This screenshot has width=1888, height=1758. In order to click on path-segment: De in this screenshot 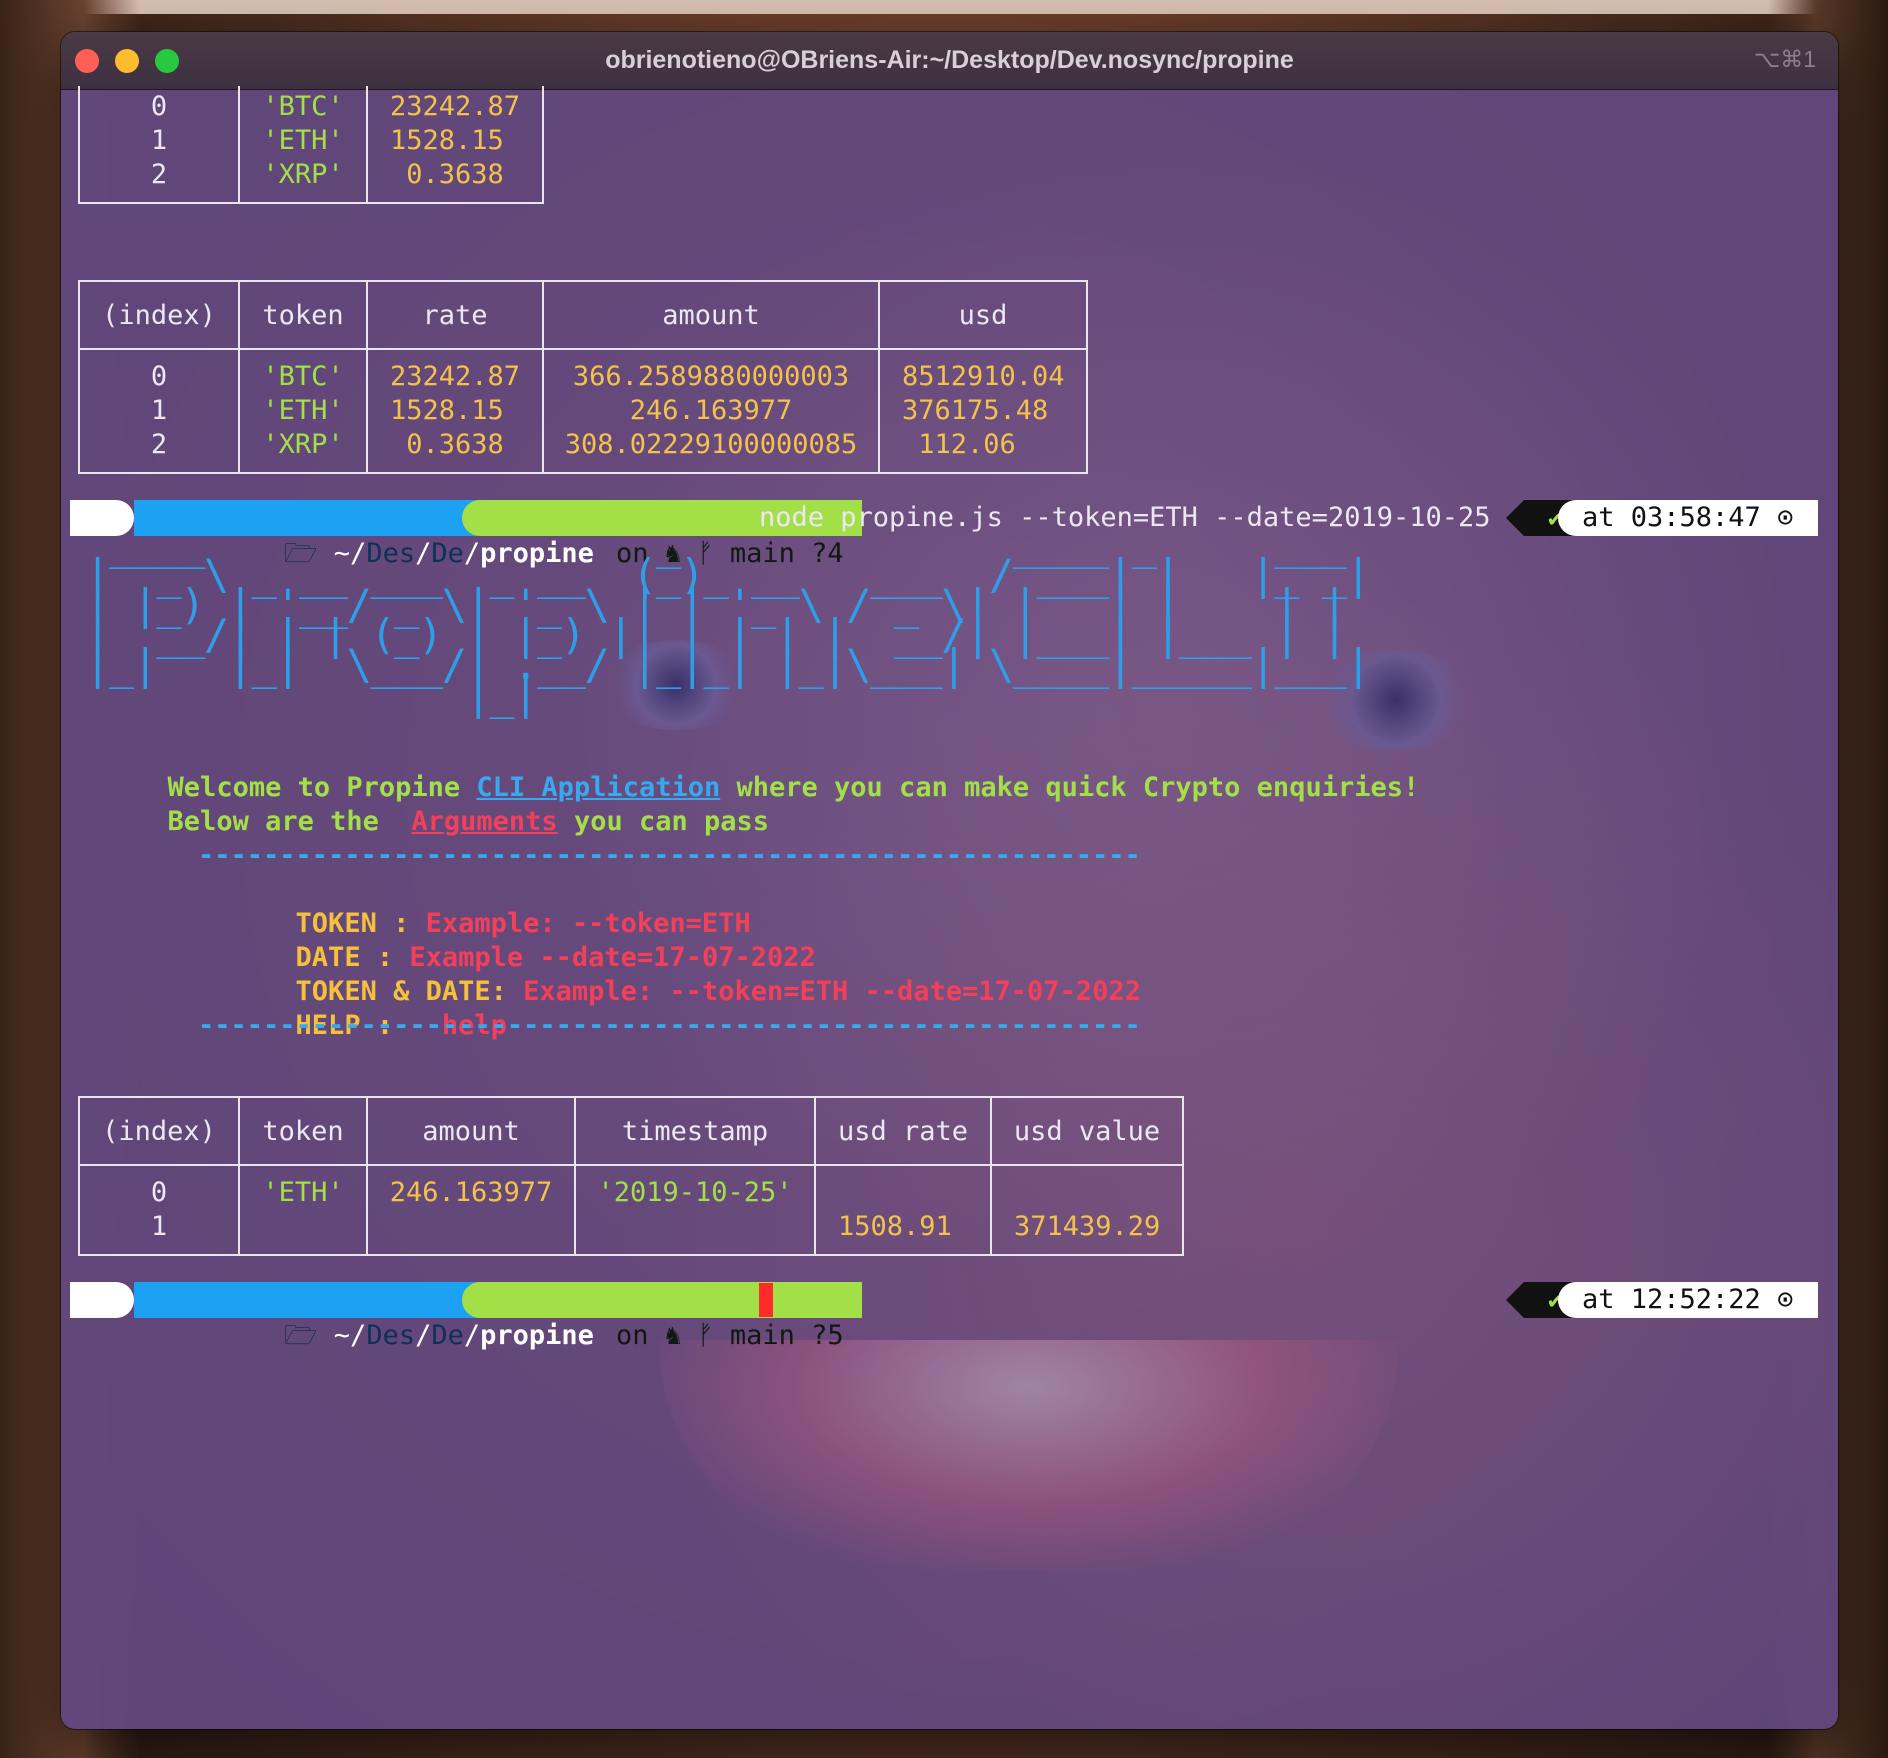, I will do `click(447, 1335)`.